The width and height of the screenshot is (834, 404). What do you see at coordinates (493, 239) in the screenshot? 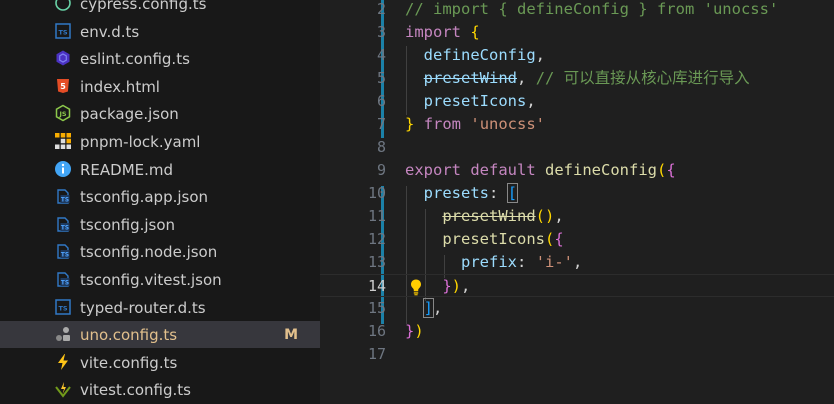
I see `code-function: presetIcons` at bounding box center [493, 239].